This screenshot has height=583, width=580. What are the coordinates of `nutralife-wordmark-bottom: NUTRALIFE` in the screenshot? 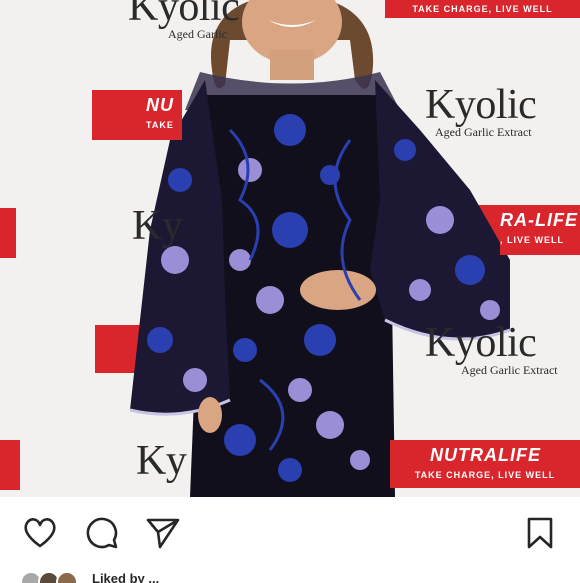 It's located at (485, 455).